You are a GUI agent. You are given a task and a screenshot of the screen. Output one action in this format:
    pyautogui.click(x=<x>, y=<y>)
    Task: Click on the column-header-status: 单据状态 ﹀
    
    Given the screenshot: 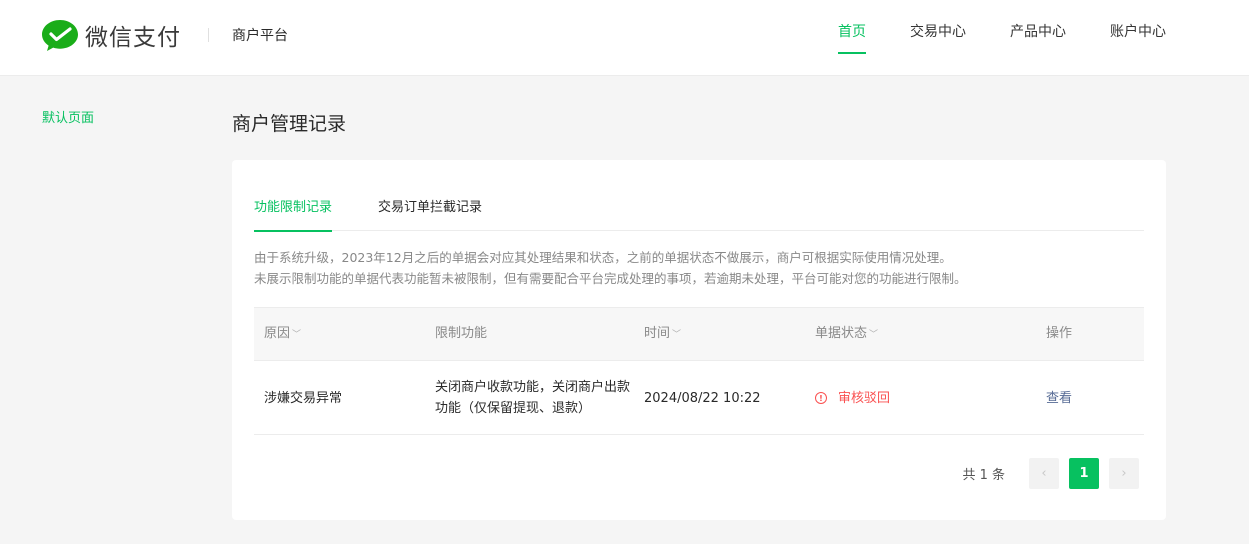 What is the action you would take?
    pyautogui.click(x=846, y=335)
    